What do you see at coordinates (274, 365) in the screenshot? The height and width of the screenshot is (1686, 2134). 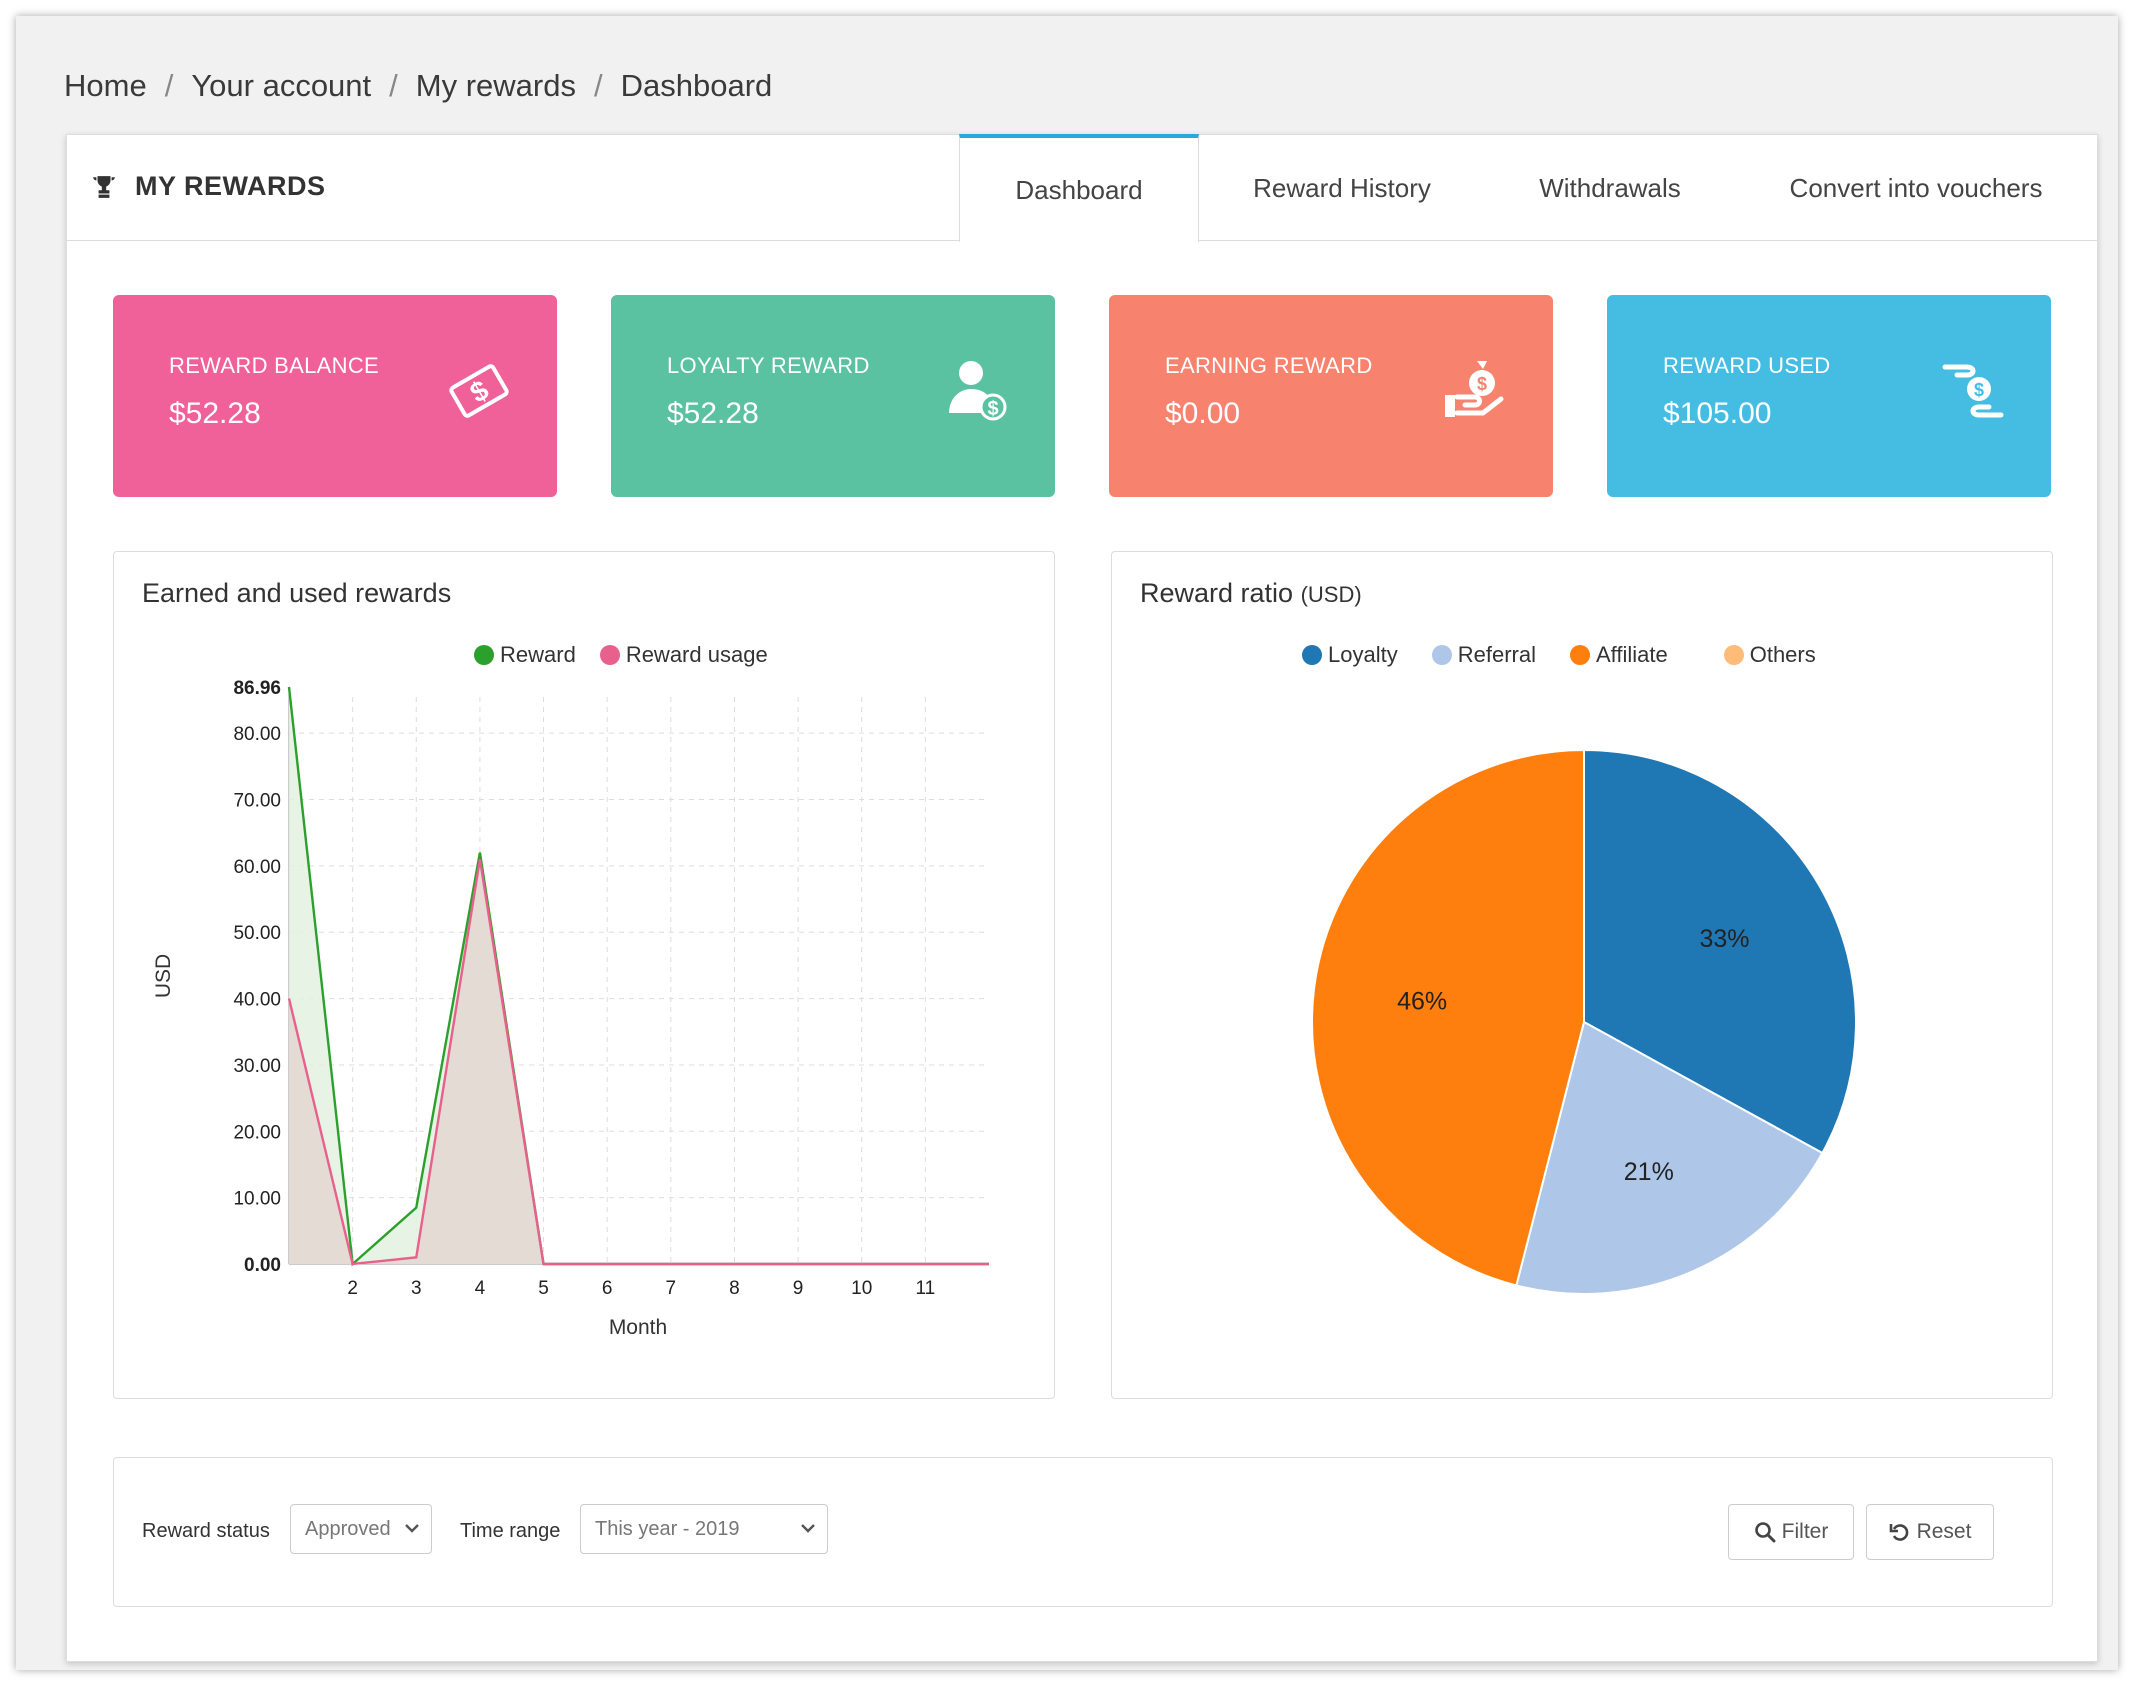 I see `card-label: REWARD BALANCE` at bounding box center [274, 365].